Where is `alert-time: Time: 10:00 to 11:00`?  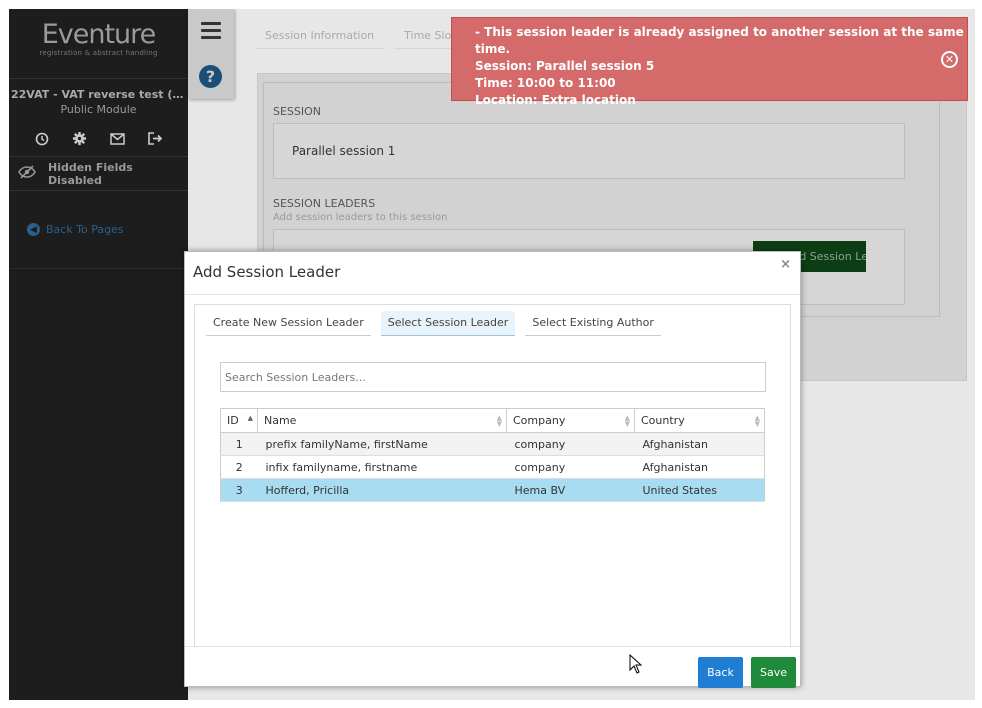
alert-time: Time: 10:00 to 11:00 is located at coordinates (545, 83).